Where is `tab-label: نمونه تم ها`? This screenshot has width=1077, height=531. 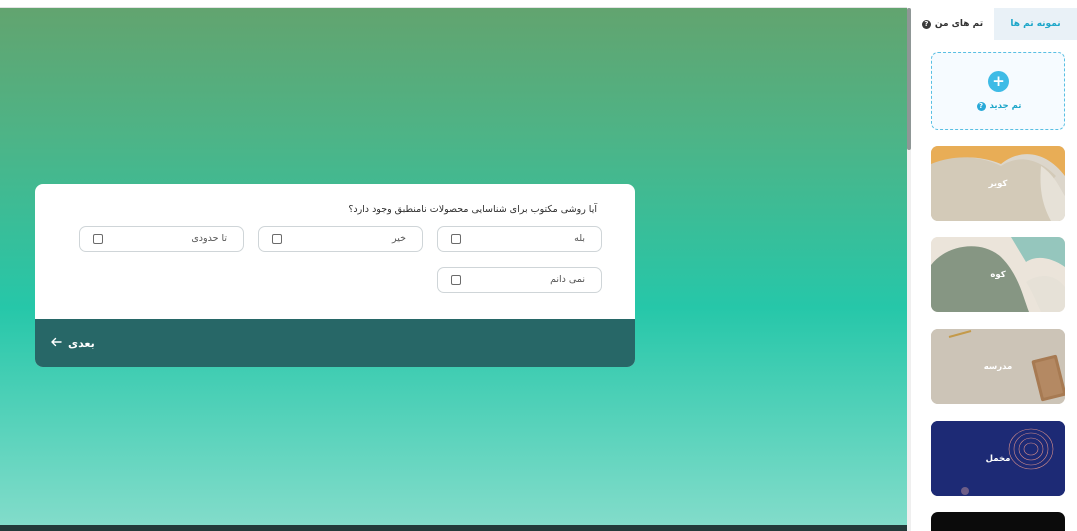 tab-label: نمونه تم ها is located at coordinates (1035, 24).